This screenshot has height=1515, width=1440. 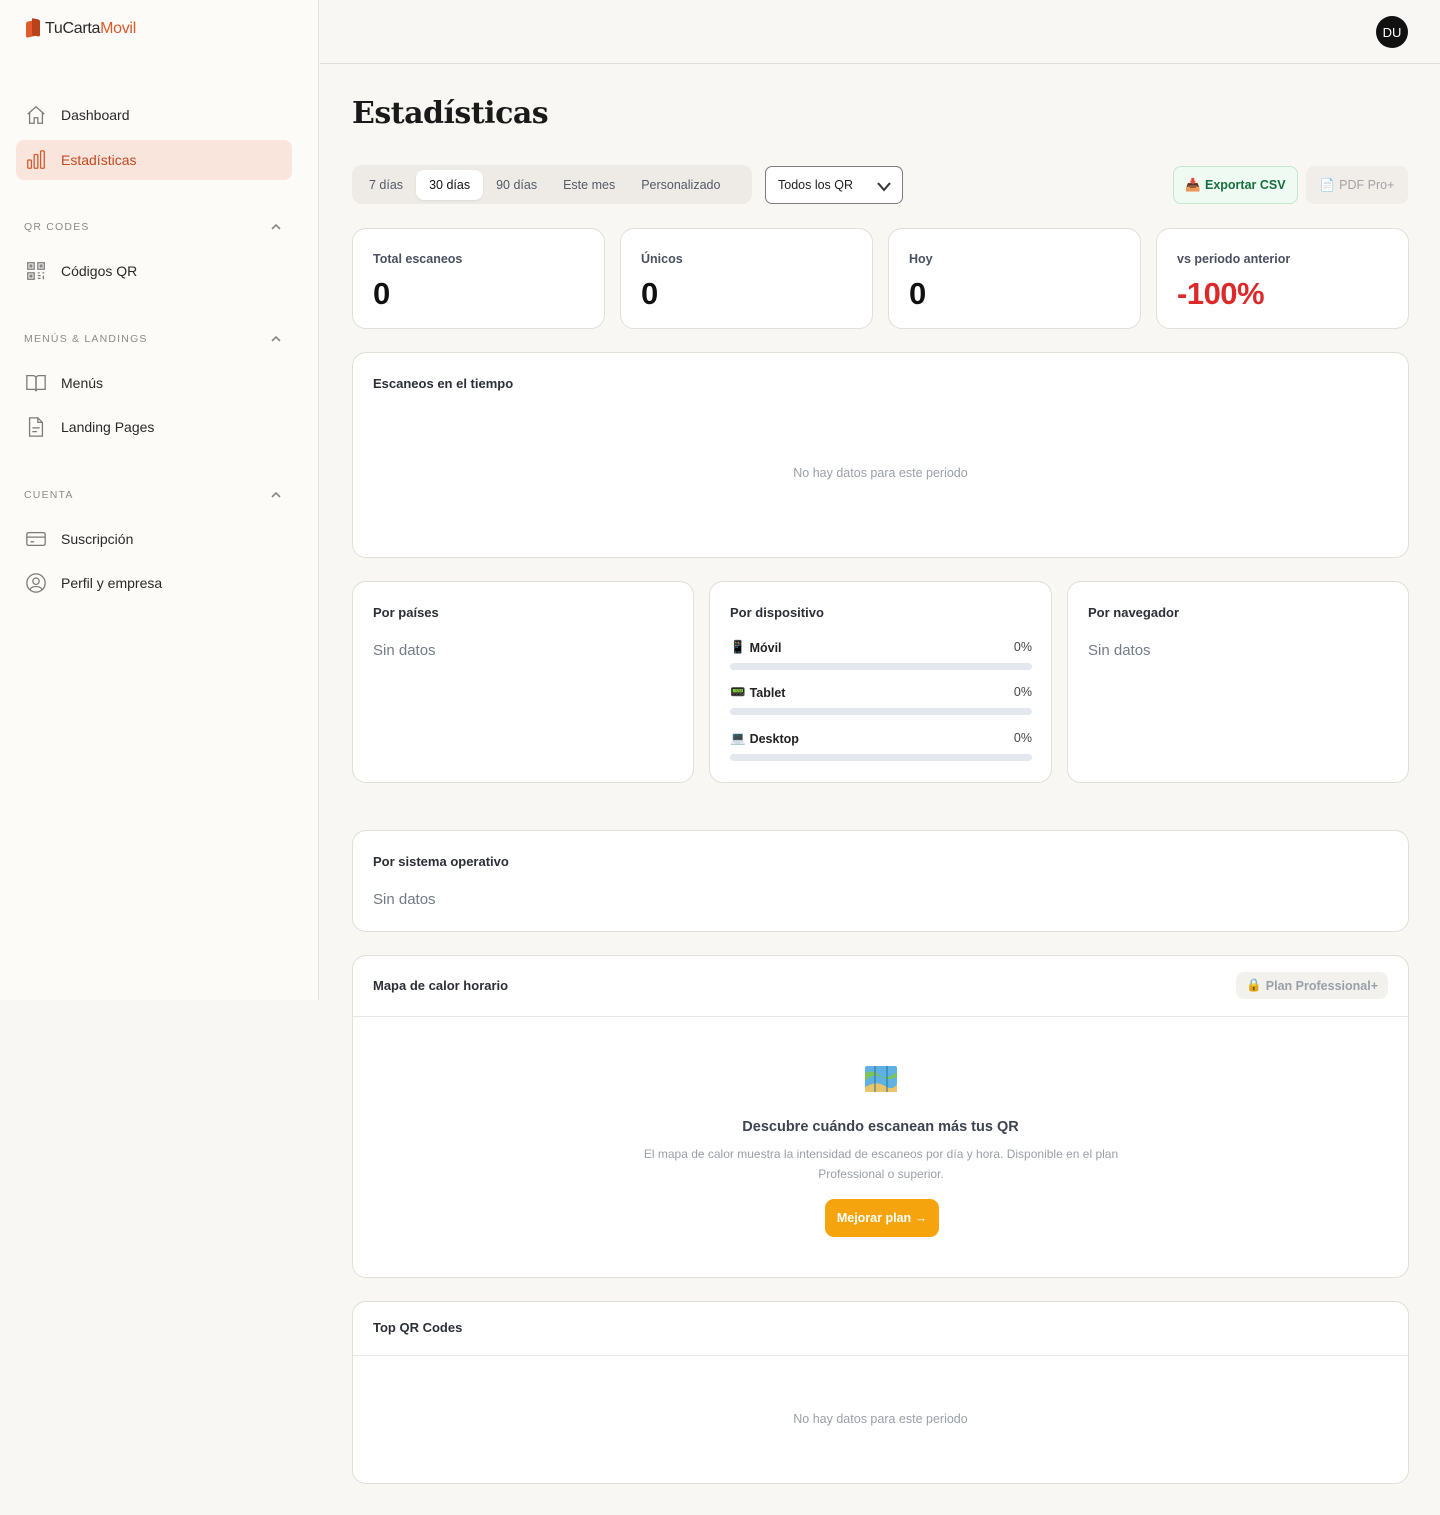 I want to click on qr-code-icon, so click(x=36, y=271).